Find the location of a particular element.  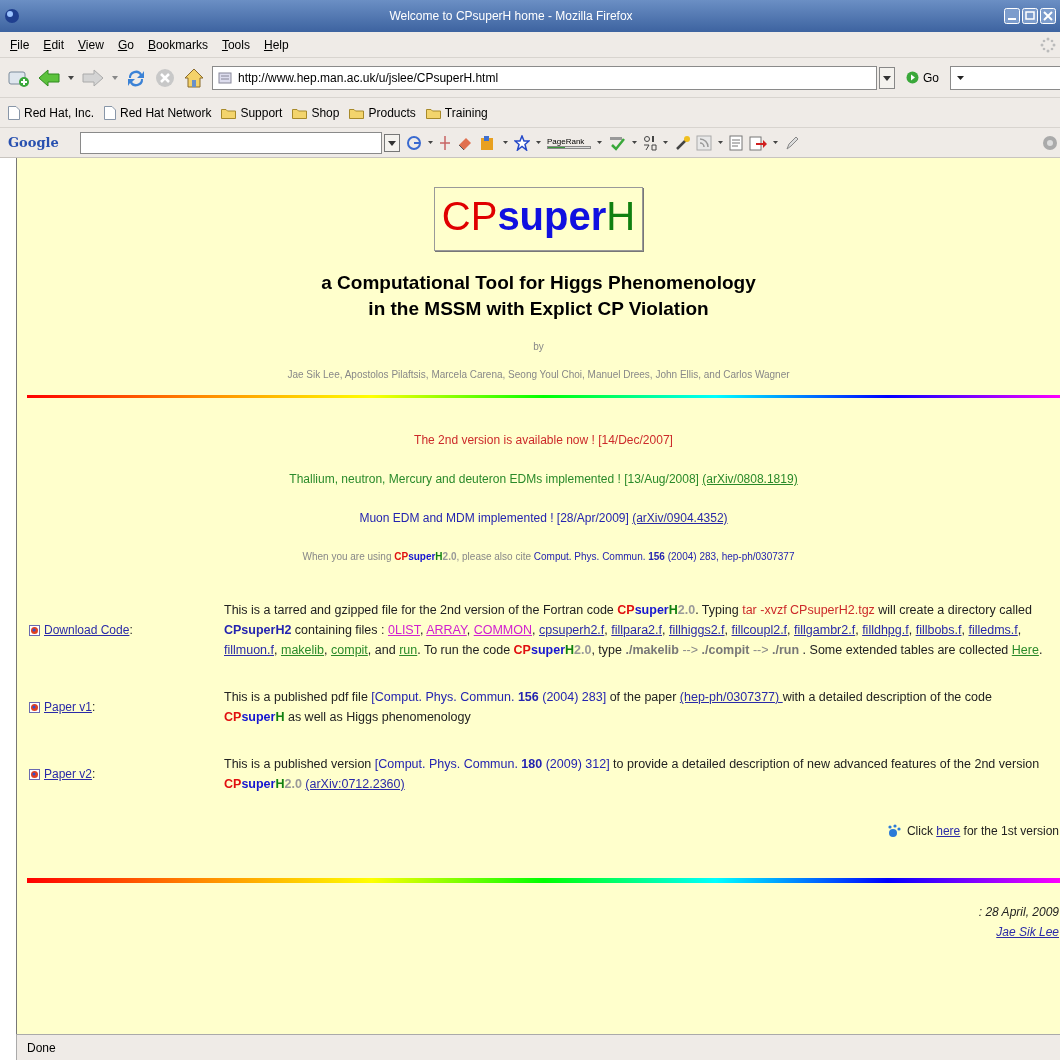

news-text: The 2nd version is available now ! [14/Dec/2007] is located at coordinates (543, 440).